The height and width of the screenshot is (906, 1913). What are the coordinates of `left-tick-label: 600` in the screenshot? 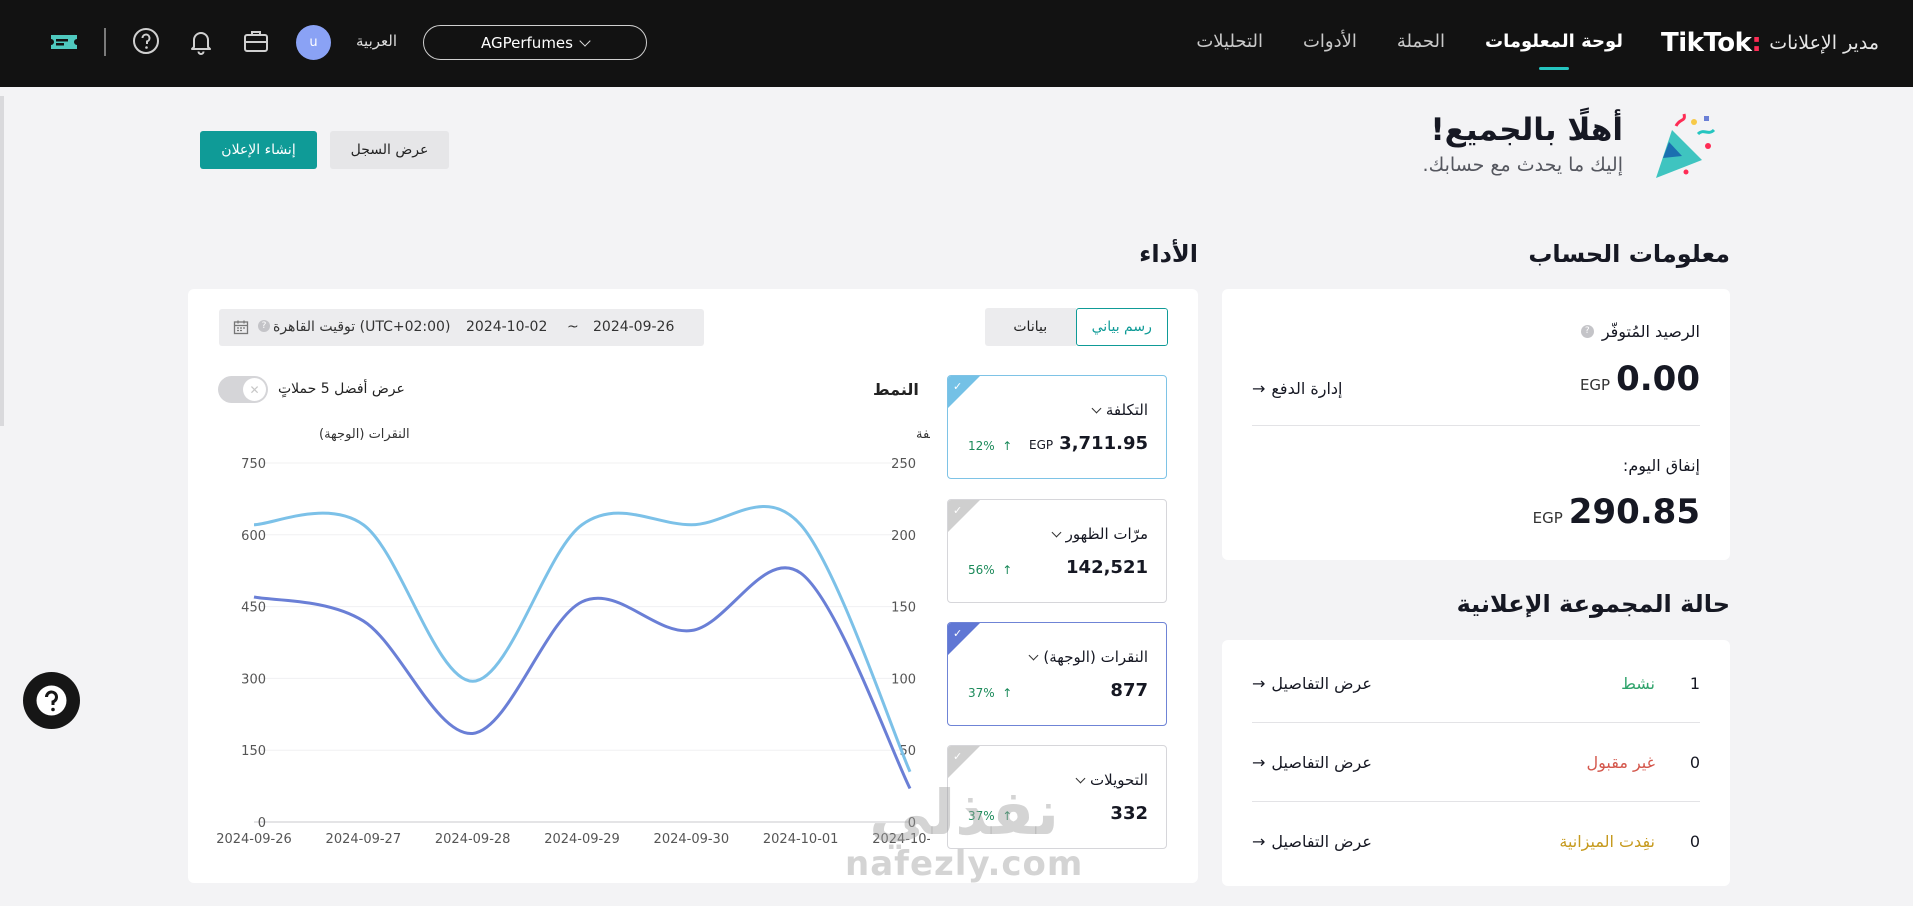 It's located at (253, 536).